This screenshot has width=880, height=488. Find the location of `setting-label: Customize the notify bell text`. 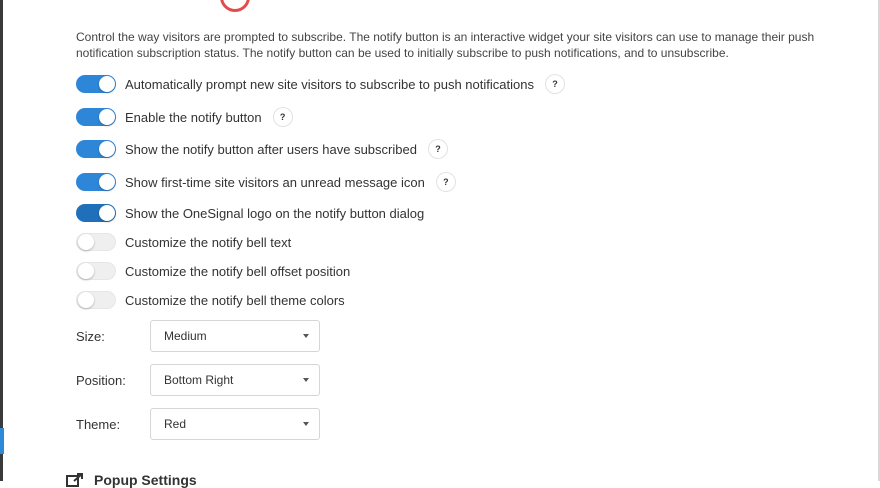

setting-label: Customize the notify bell text is located at coordinates (208, 242).